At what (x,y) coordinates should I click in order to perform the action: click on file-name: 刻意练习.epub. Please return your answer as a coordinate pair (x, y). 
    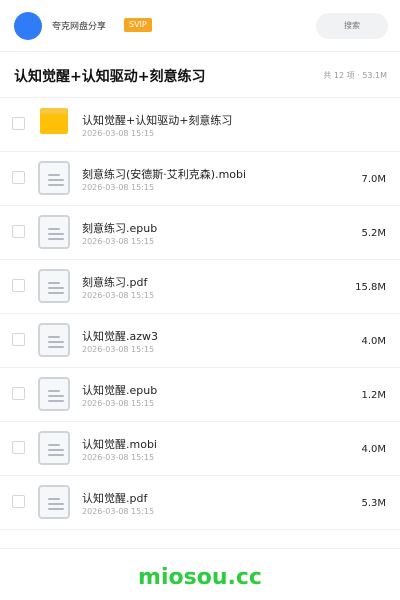
    Looking at the image, I should click on (120, 228).